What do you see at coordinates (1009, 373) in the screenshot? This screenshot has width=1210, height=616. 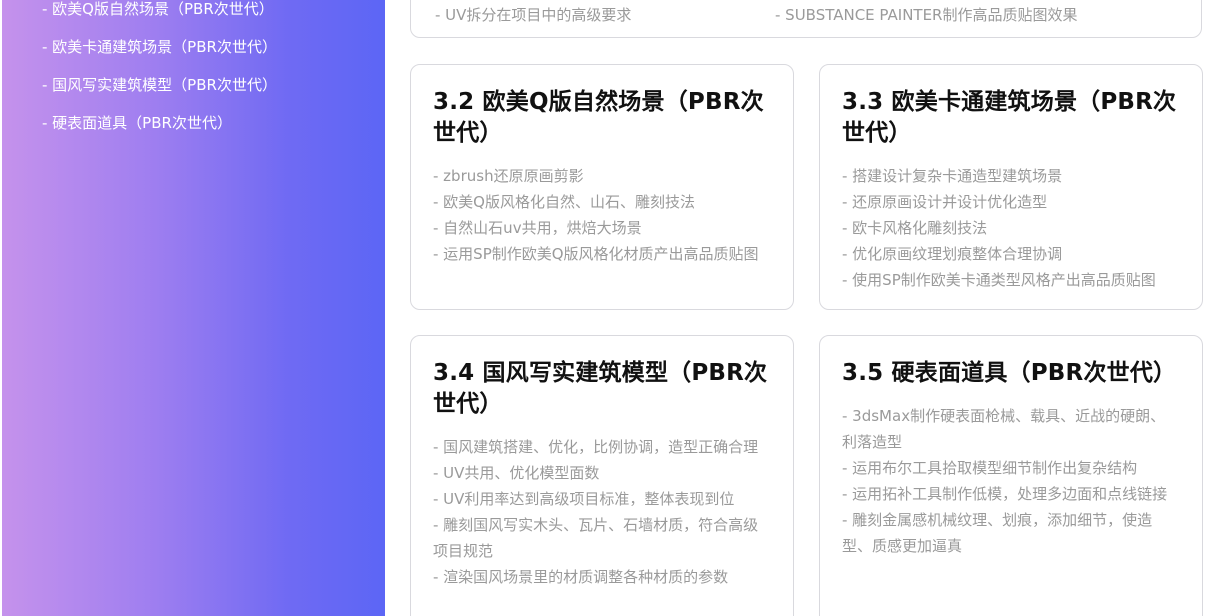 I see `course-card-title: 3.5 硬表面道具（PBR次世代）` at bounding box center [1009, 373].